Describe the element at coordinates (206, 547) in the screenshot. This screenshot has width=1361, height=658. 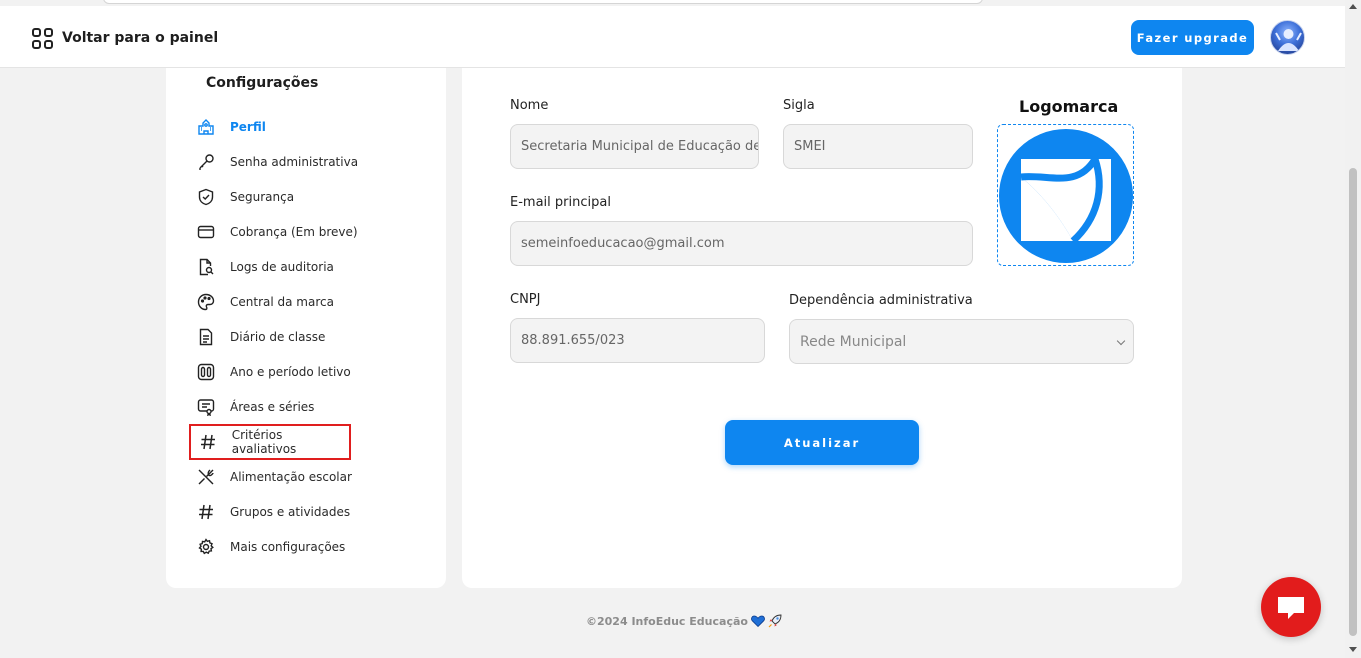
I see `gear-icon` at that location.